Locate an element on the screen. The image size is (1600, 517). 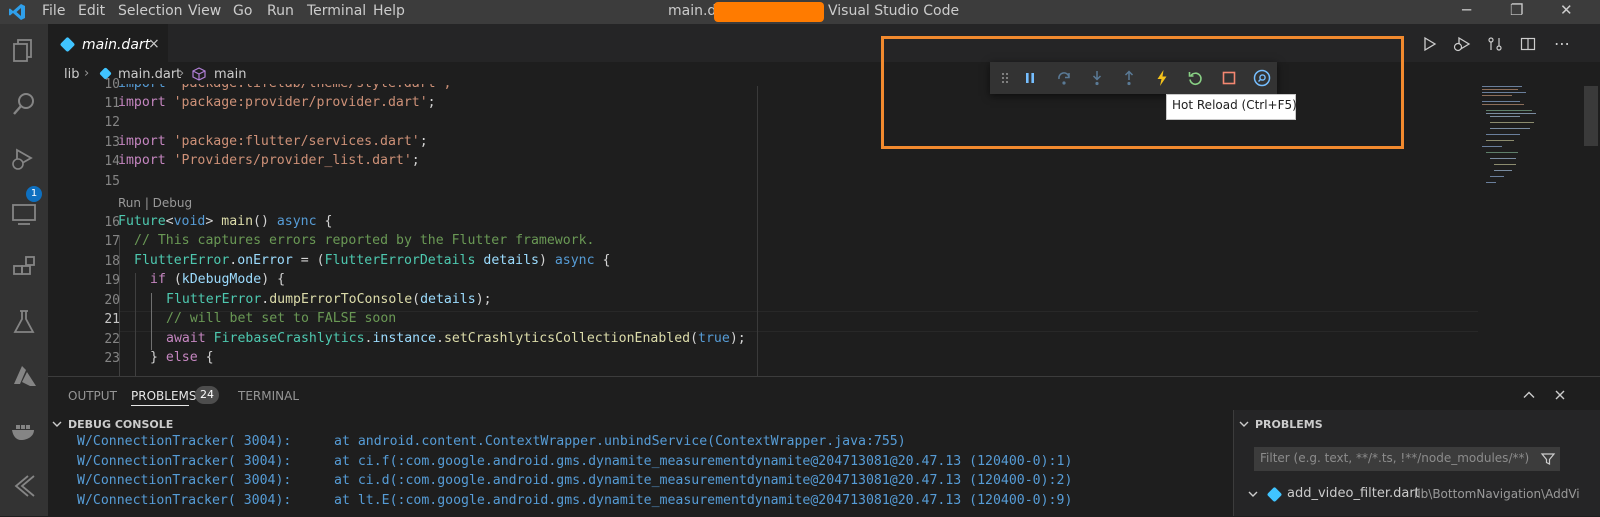
breadcrumb-file: main.dart is located at coordinates (149, 74).